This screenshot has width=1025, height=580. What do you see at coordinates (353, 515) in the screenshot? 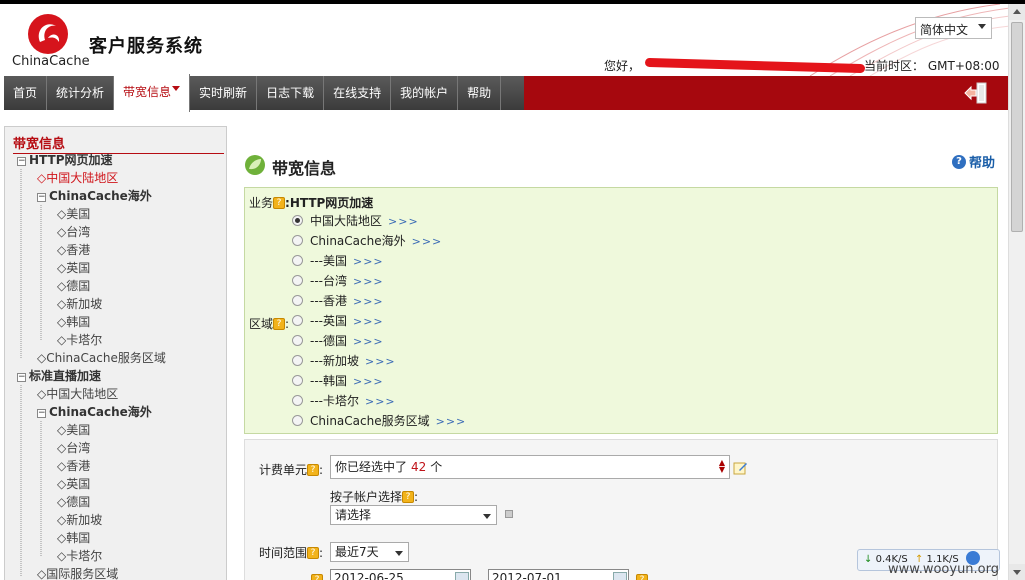
I see `subaccount-select-value: 请选择` at bounding box center [353, 515].